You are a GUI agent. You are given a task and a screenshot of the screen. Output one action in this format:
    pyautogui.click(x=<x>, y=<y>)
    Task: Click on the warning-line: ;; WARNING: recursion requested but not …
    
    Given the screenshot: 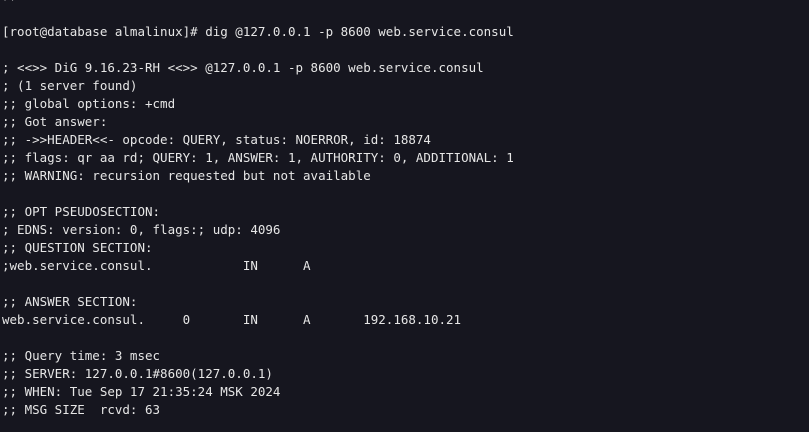 What is the action you would take?
    pyautogui.click(x=186, y=175)
    